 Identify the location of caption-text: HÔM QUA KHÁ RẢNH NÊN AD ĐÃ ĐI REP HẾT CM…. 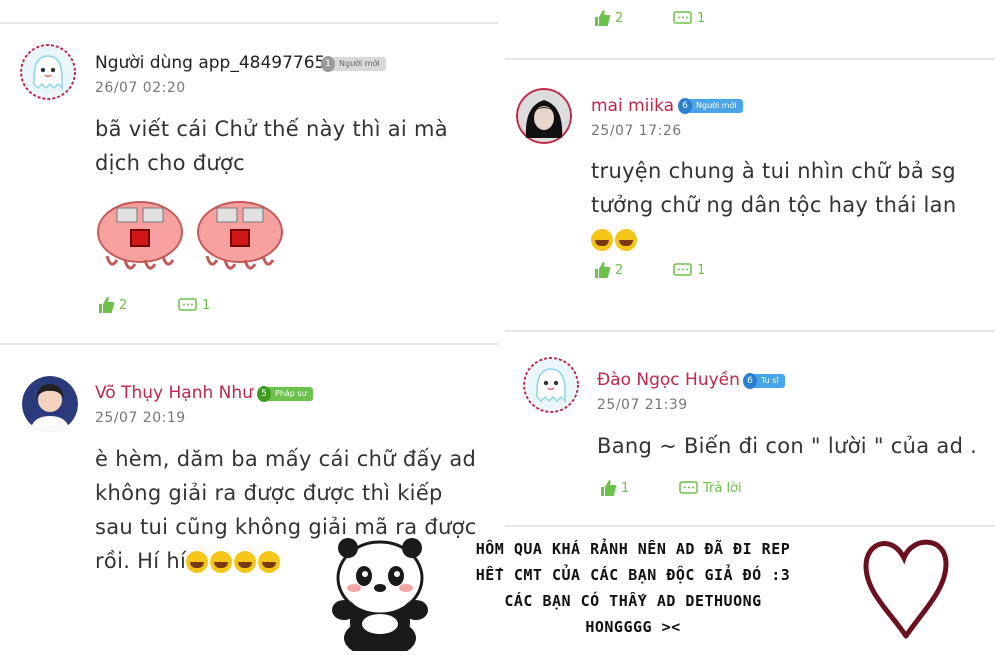
(633, 588).